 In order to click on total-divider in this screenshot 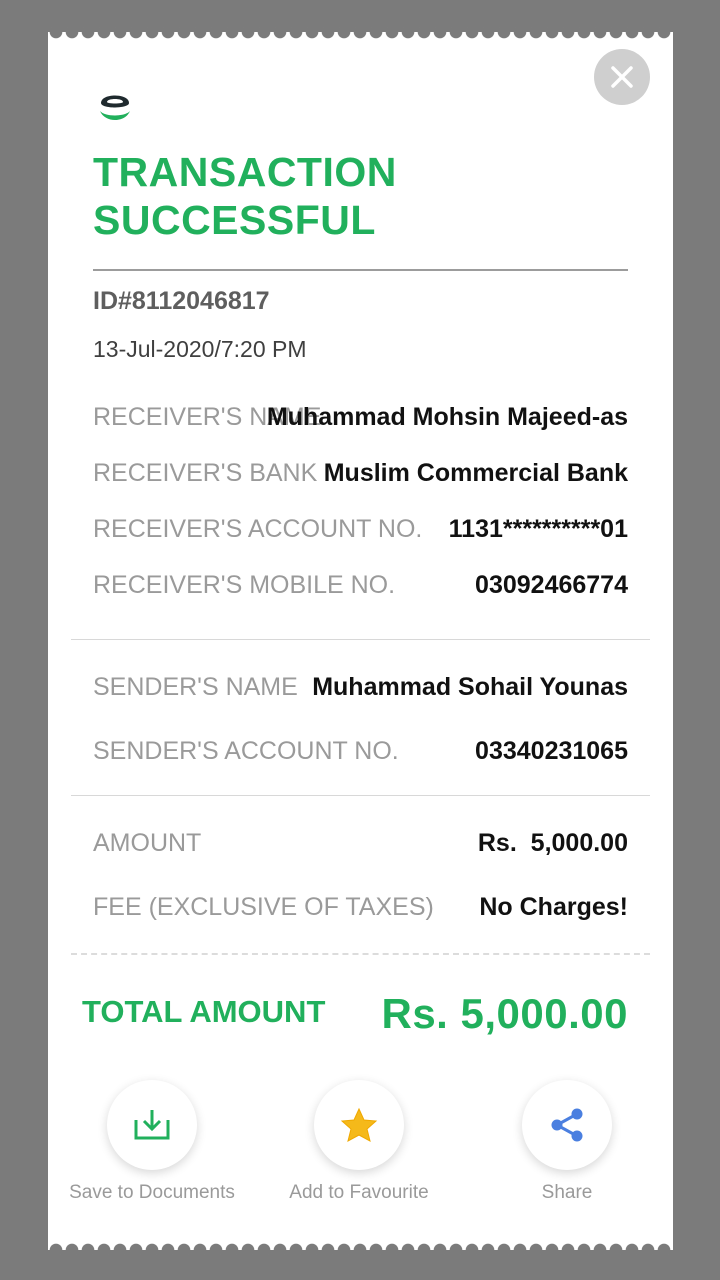, I will do `click(360, 954)`.